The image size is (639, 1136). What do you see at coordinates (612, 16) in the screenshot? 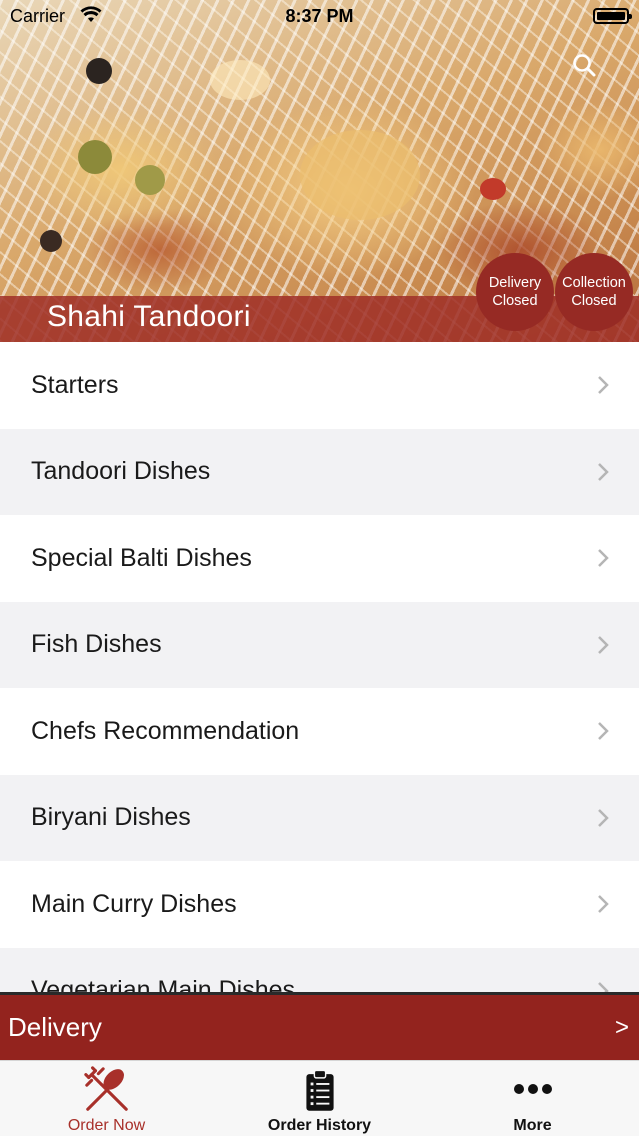
I see `battery-icon` at bounding box center [612, 16].